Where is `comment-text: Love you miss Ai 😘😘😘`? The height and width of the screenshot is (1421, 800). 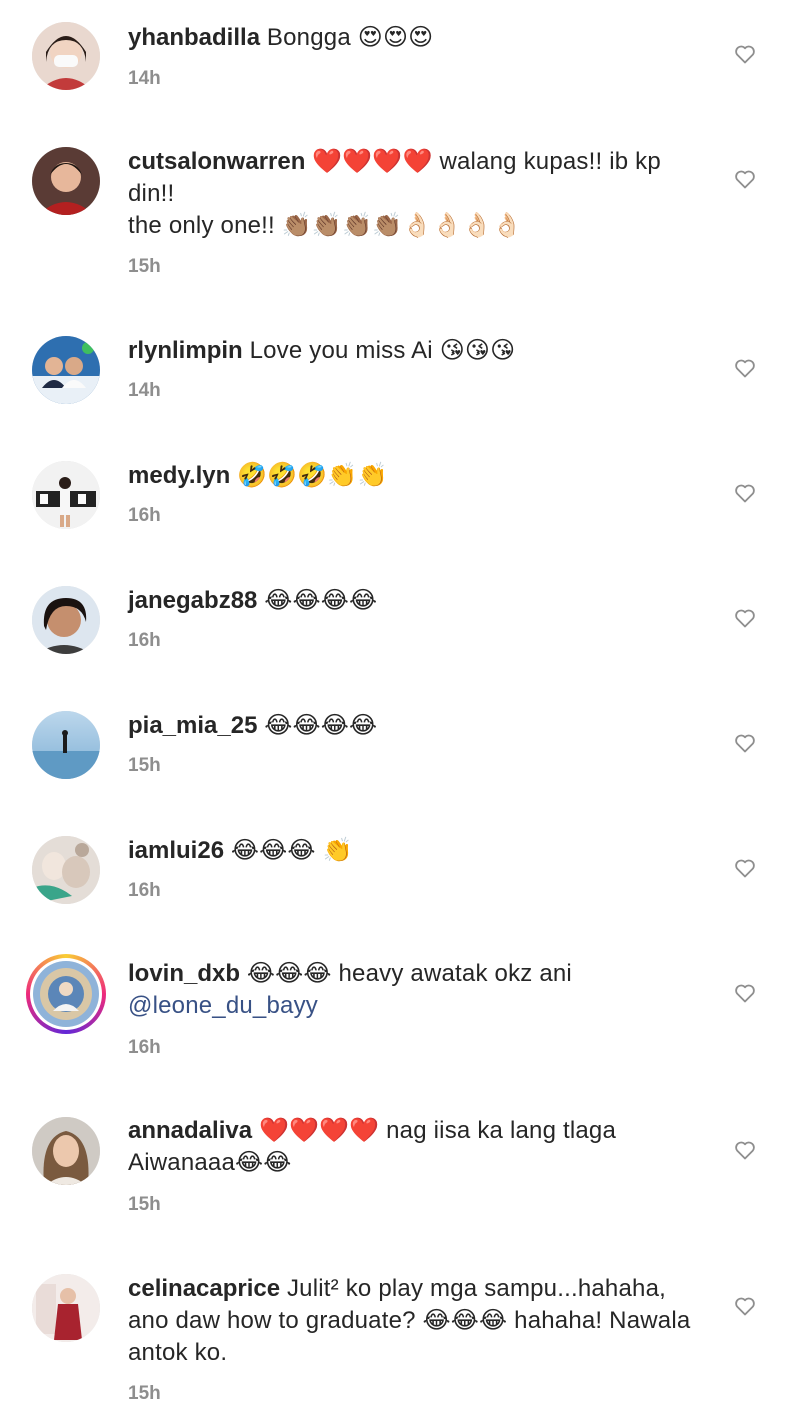 comment-text: Love you miss Ai 😘😘😘 is located at coordinates (382, 350).